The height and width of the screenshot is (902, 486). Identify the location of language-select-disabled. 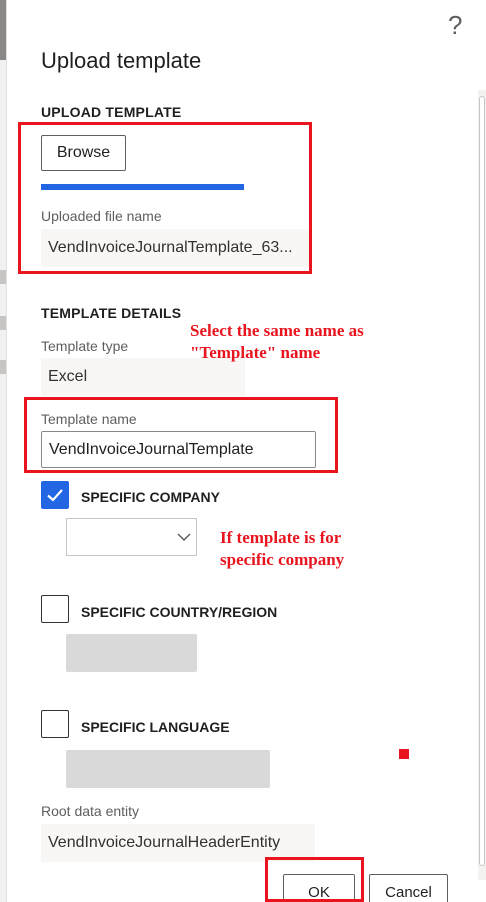
(168, 769).